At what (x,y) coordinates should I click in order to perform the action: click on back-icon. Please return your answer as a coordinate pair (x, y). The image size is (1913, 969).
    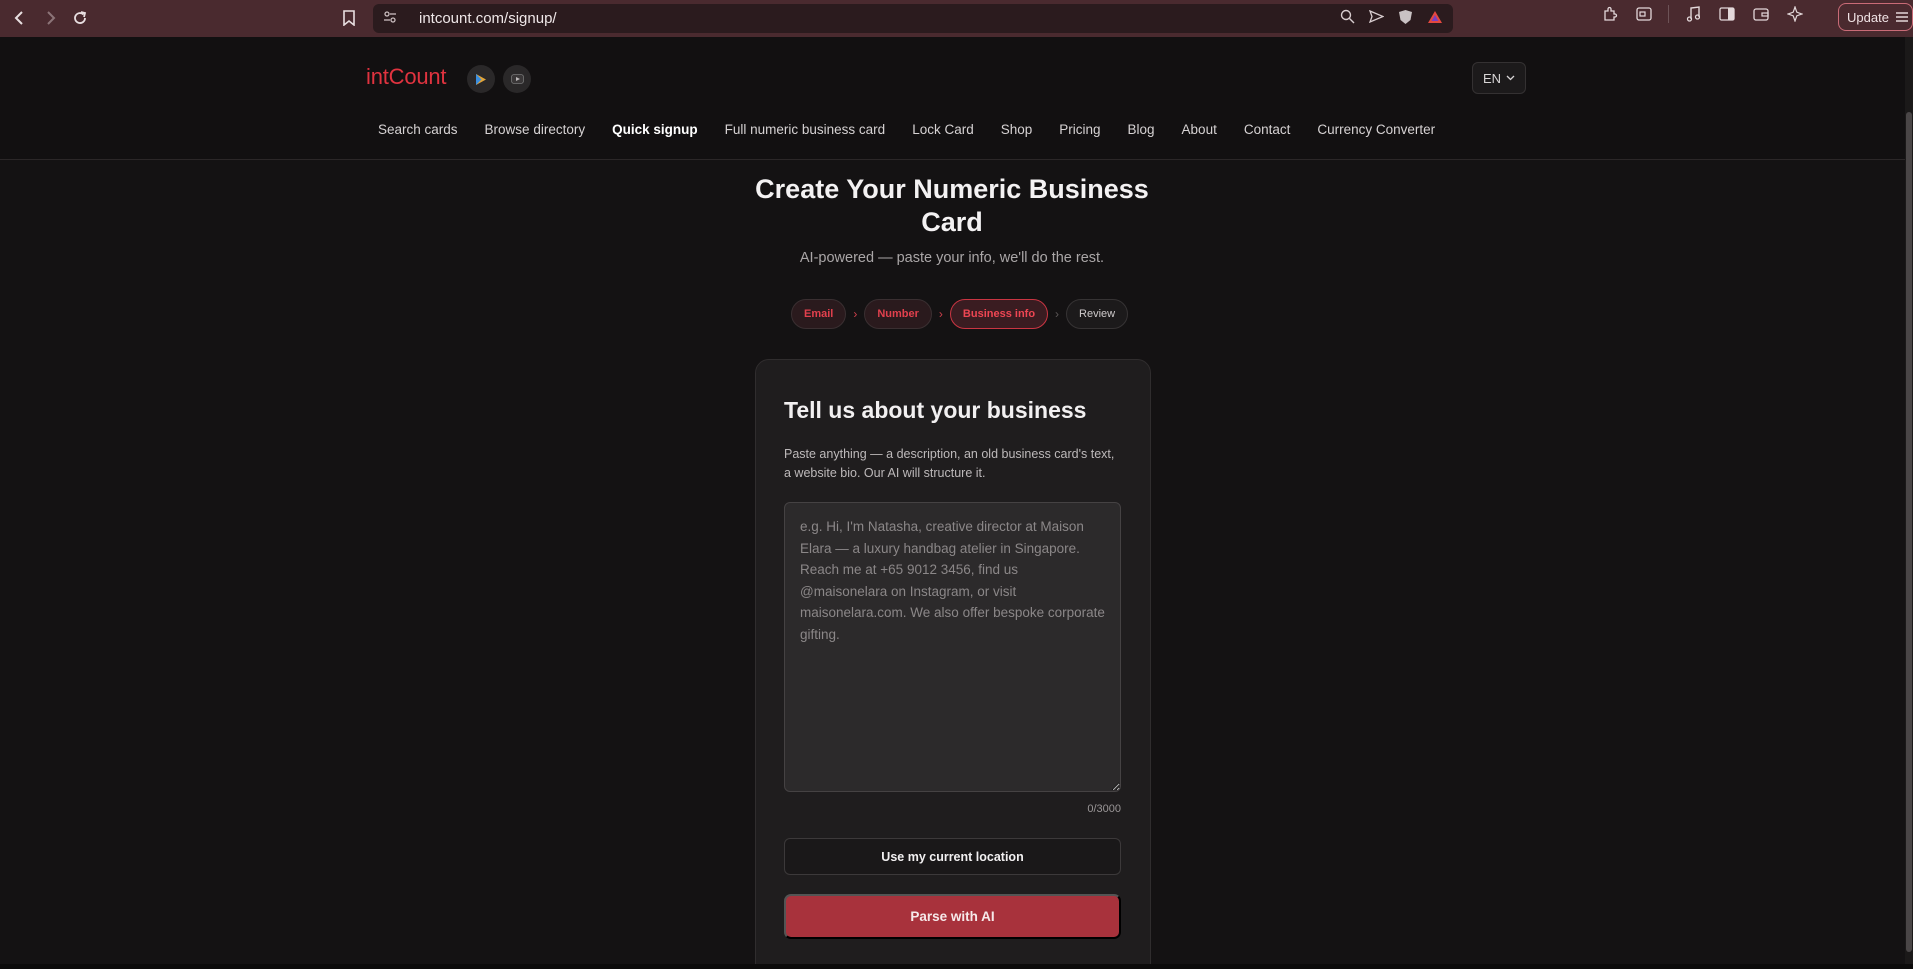
    Looking at the image, I should click on (20, 18).